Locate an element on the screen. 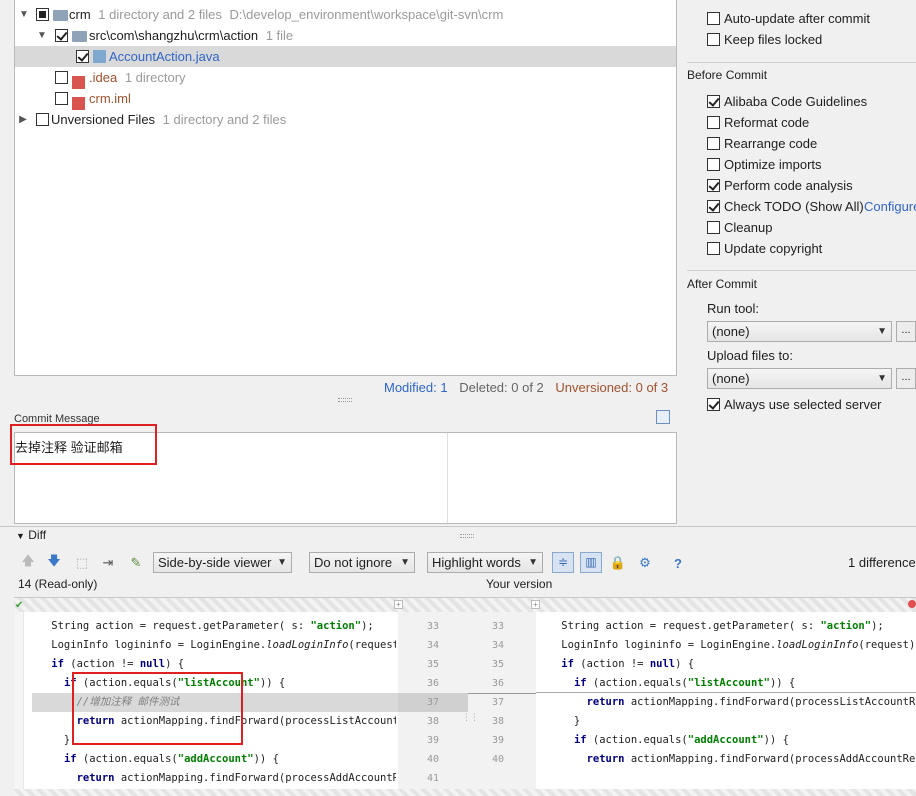 The width and height of the screenshot is (916, 796). lock-icon: 🔒 is located at coordinates (618, 563).